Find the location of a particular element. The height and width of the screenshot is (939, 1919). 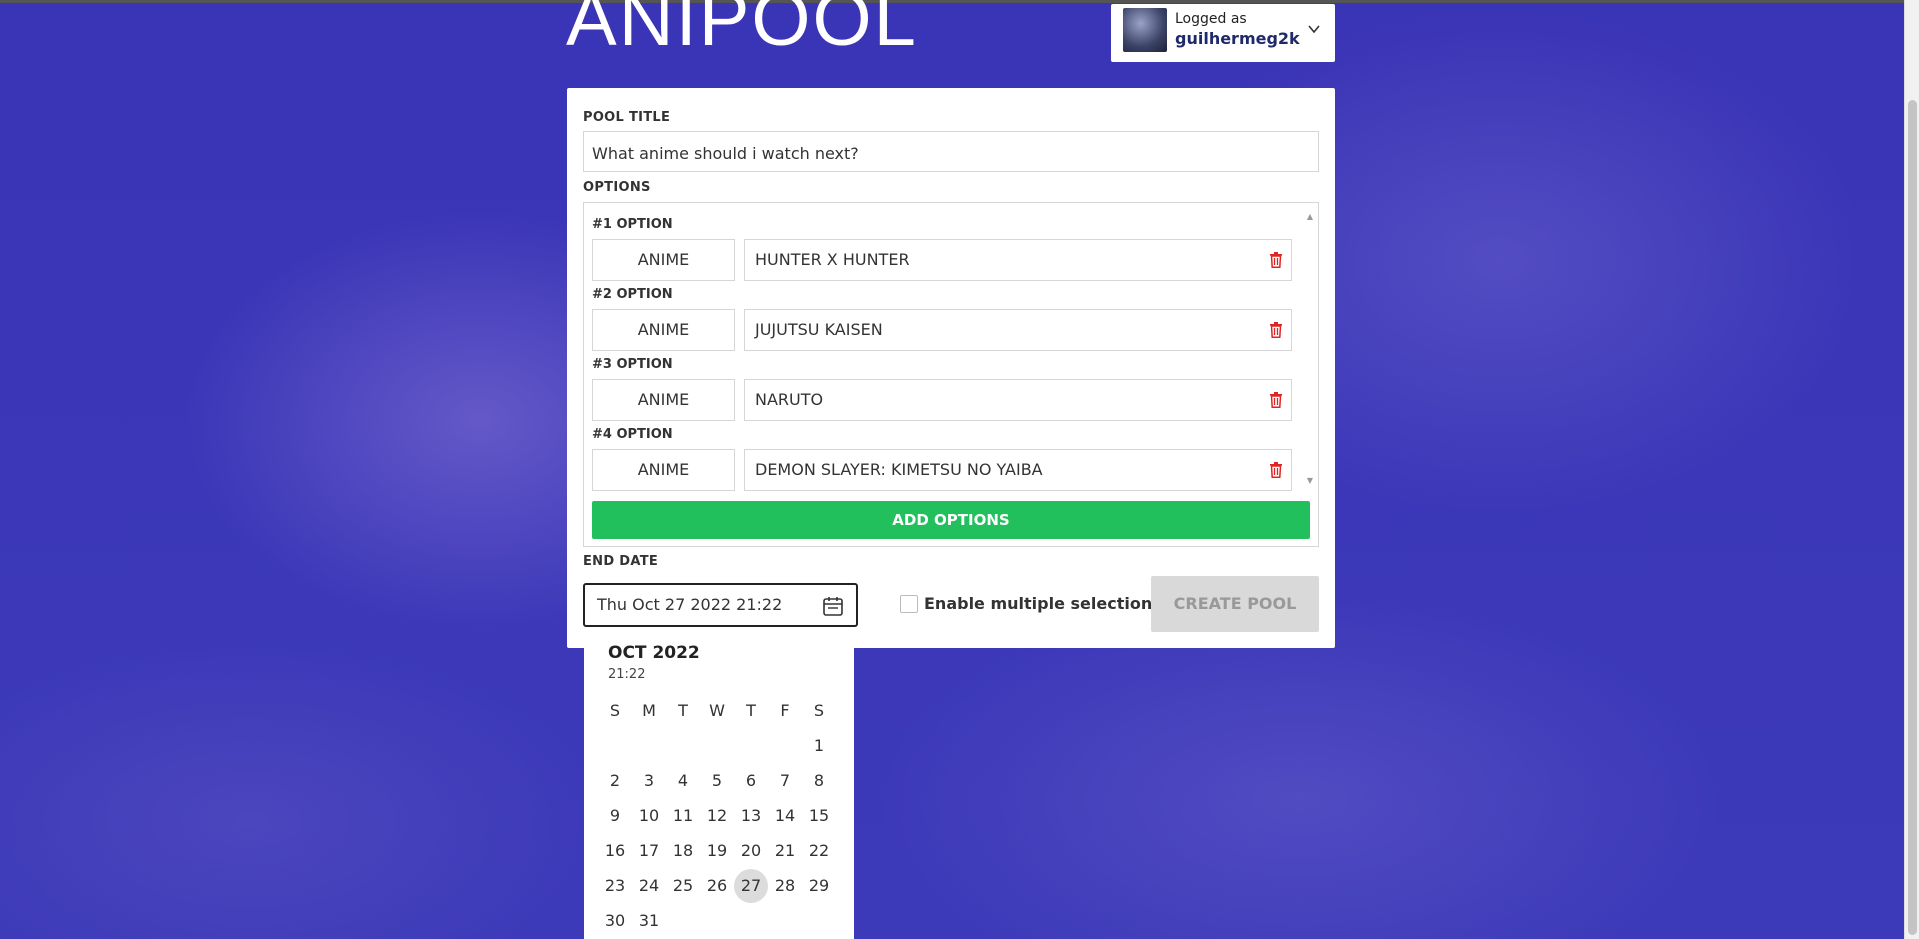

option-name-value: DEMON SLAYER: KIMETSU NO YAIBA is located at coordinates (899, 469).